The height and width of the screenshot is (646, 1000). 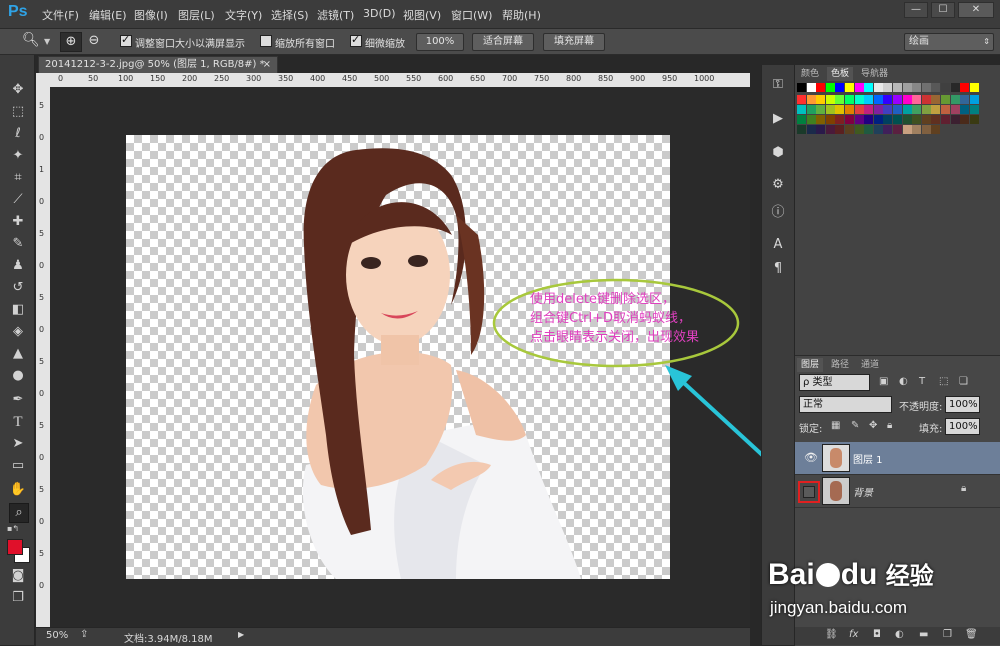 I want to click on lock-position-icon: ✥, so click(x=873, y=425).